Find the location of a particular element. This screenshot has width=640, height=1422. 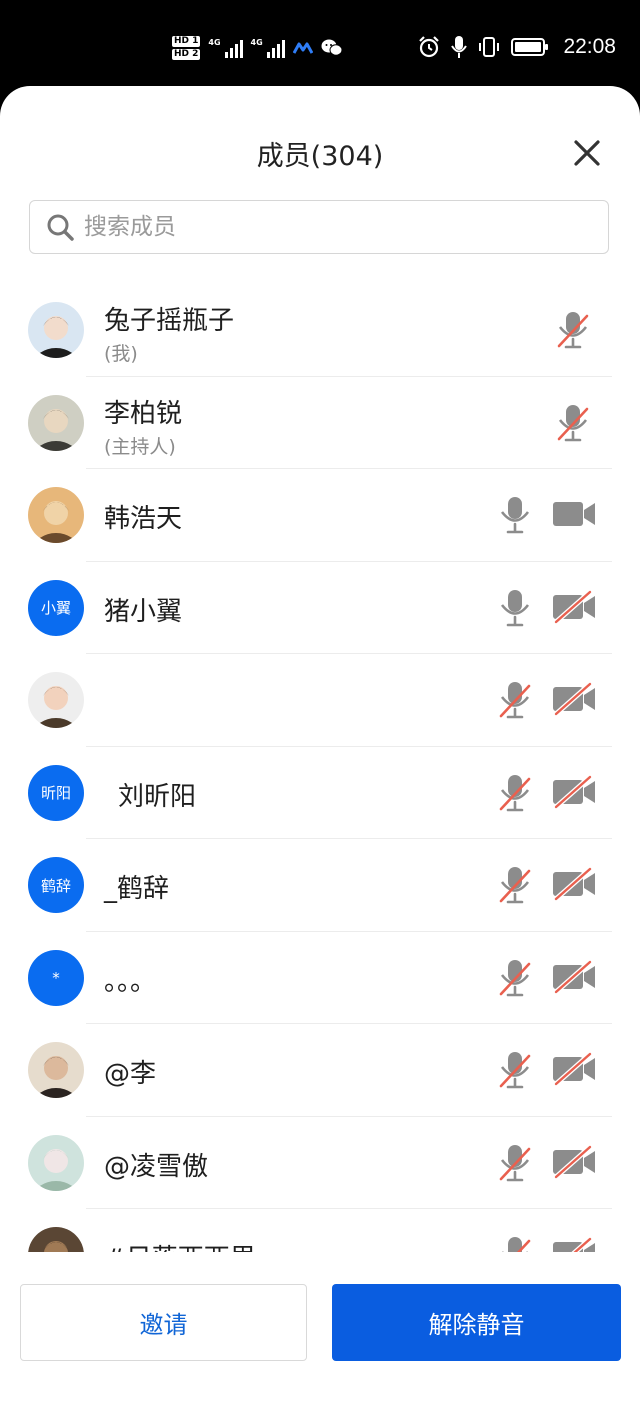

member-role: (我) is located at coordinates (121, 354).